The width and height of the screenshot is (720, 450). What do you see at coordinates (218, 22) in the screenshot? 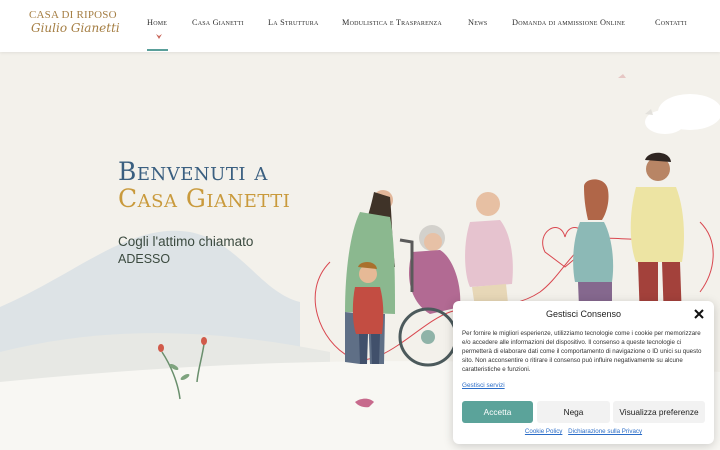
I see `nav-casa-gianetti: Casa Gianetti` at bounding box center [218, 22].